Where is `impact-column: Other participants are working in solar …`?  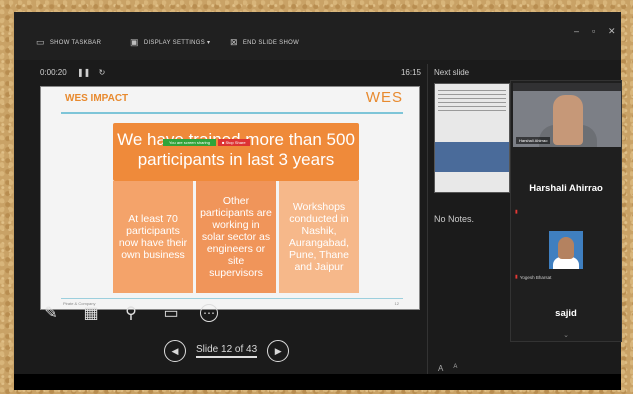
impact-column: Other participants are working in solar … is located at coordinates (236, 237).